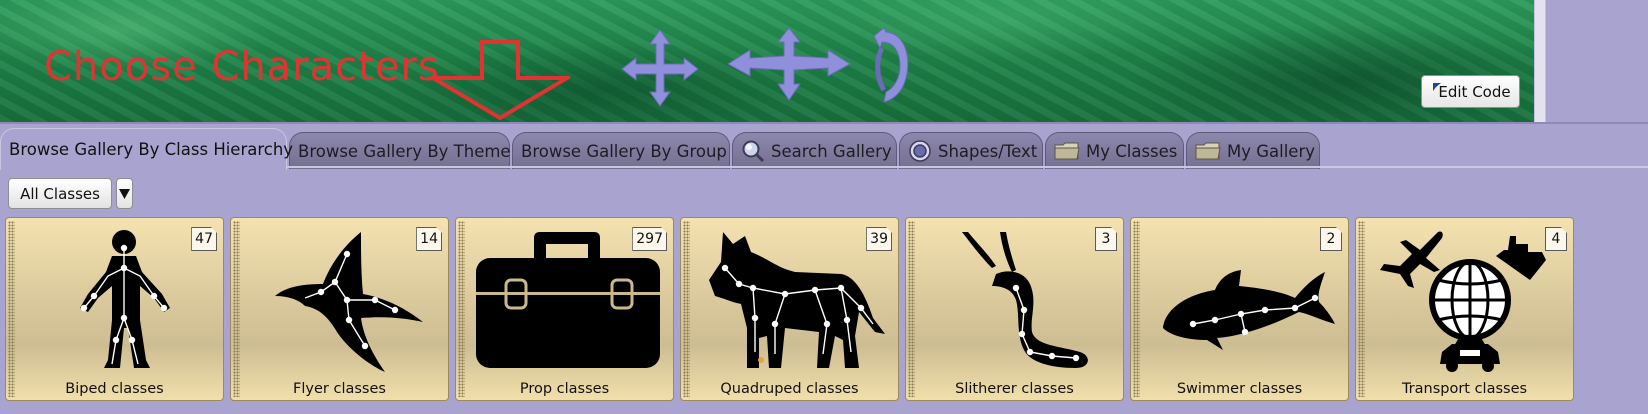  I want to click on tab-group: Browse Gallery By Group, so click(621, 150).